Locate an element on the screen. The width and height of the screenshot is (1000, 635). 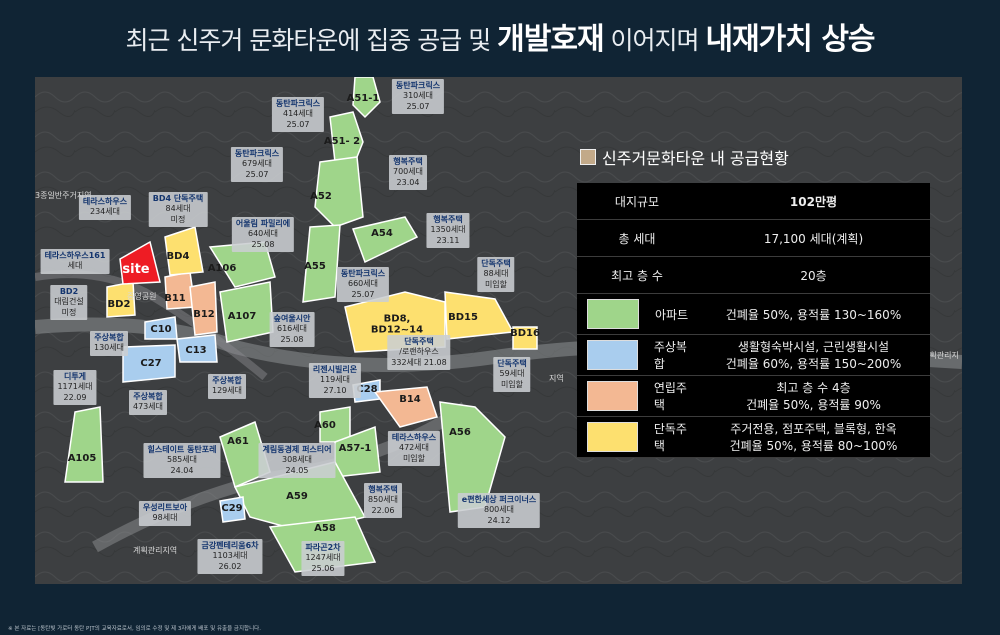
callout: 테라스하우스 472세대 미입할 is located at coordinates (414, 449).